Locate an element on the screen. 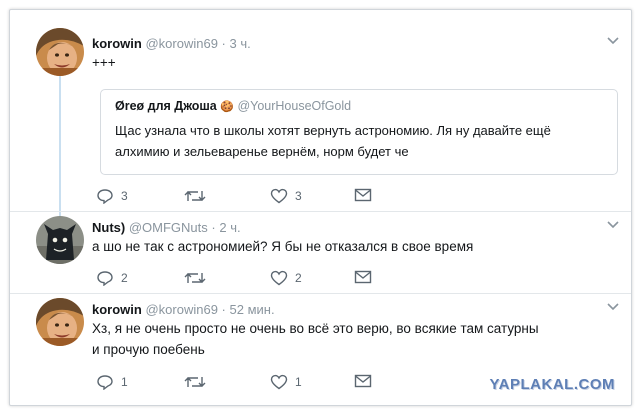 The height and width of the screenshot is (413, 640). quoted-tweet-header: Øreø для Джоша 🍪 @YourHouseOfGold is located at coordinates (233, 106).